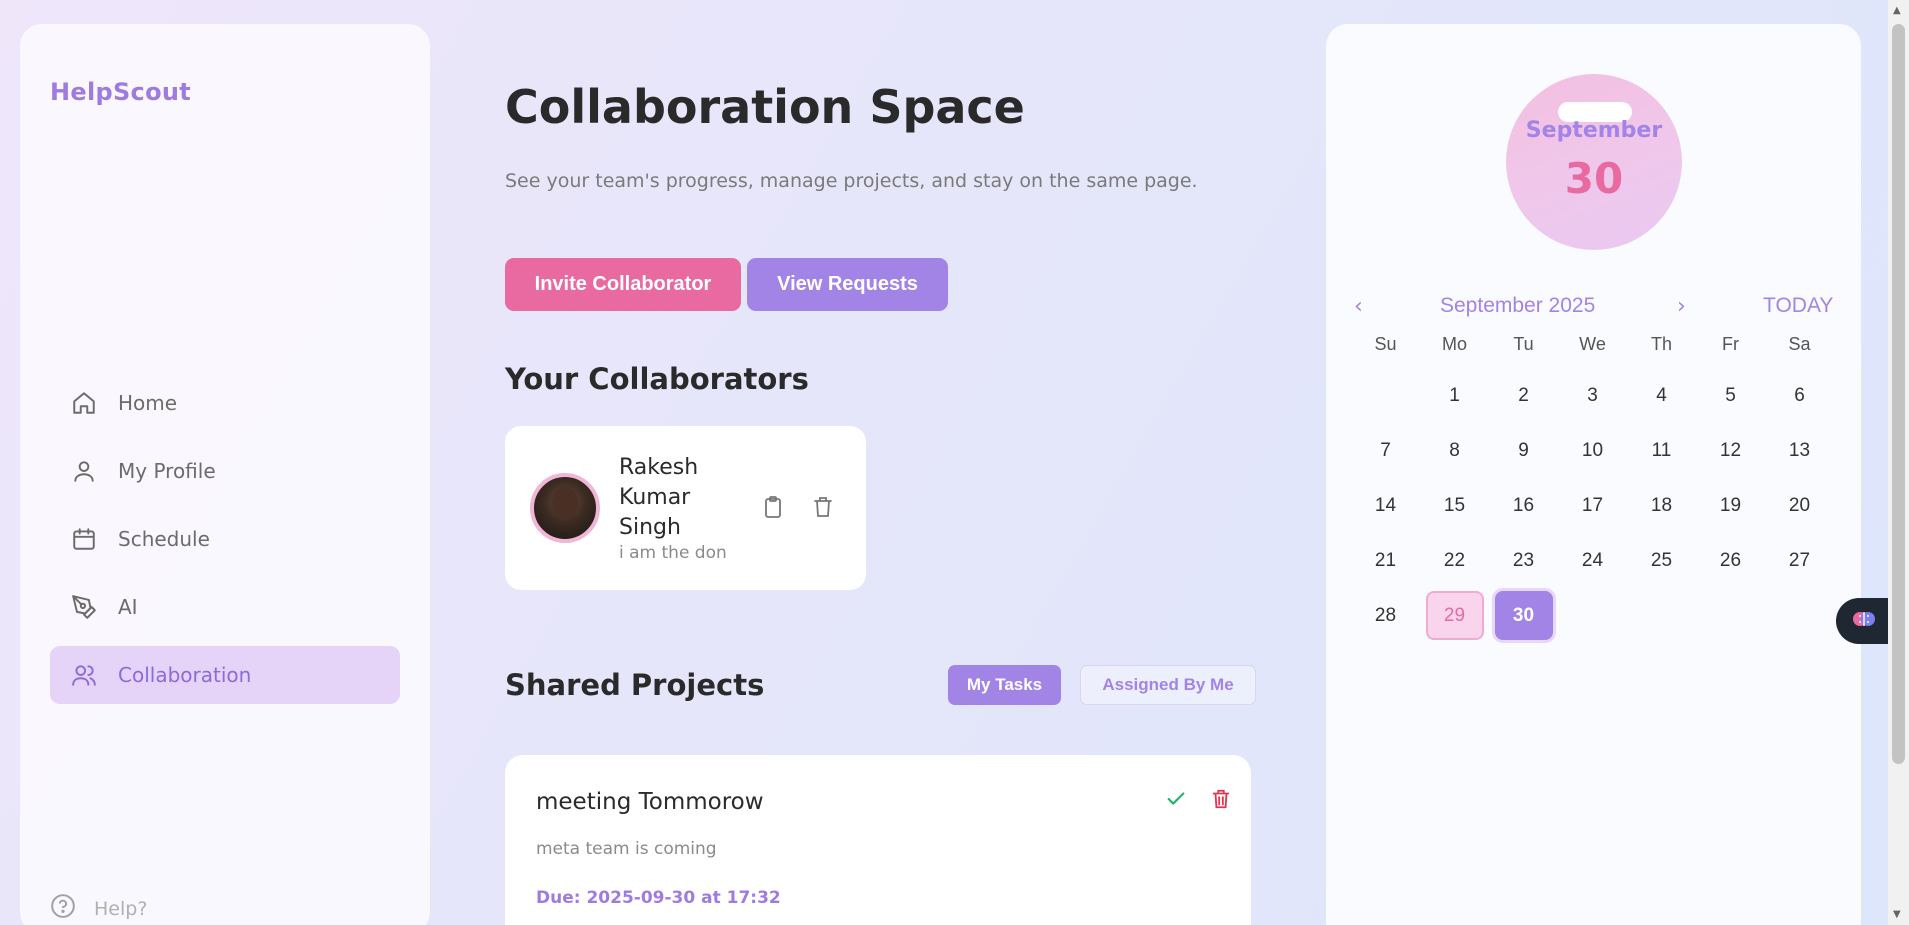  Describe the element at coordinates (98, 908) in the screenshot. I see `help-link: Help?` at that location.